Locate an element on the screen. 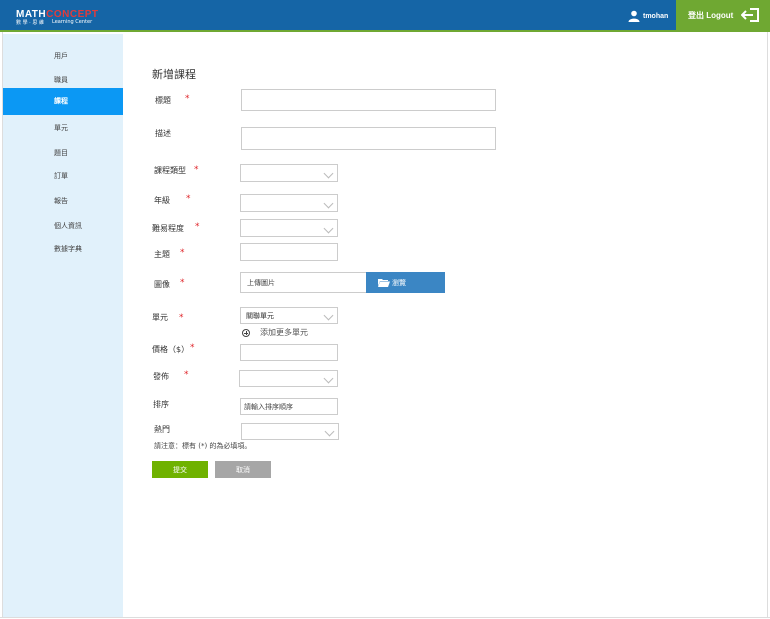 The width and height of the screenshot is (770, 619). image-label: 圖像 is located at coordinates (162, 284).